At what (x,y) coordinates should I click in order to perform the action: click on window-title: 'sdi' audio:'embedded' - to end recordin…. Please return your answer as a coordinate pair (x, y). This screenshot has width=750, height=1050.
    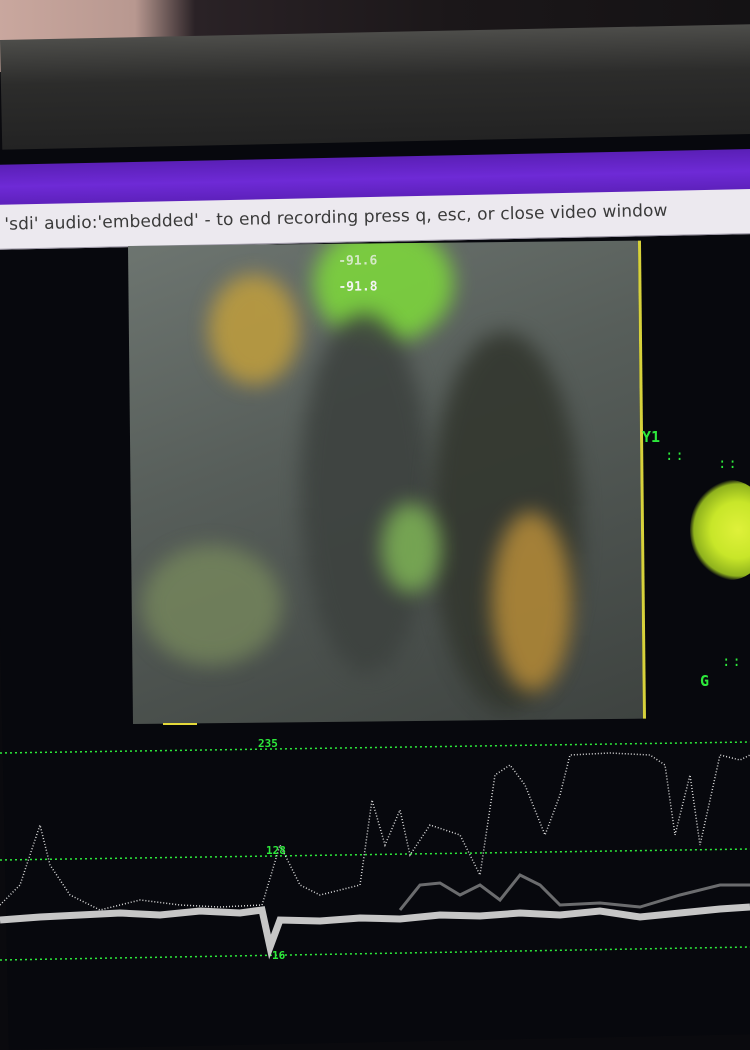
    Looking at the image, I should click on (336, 217).